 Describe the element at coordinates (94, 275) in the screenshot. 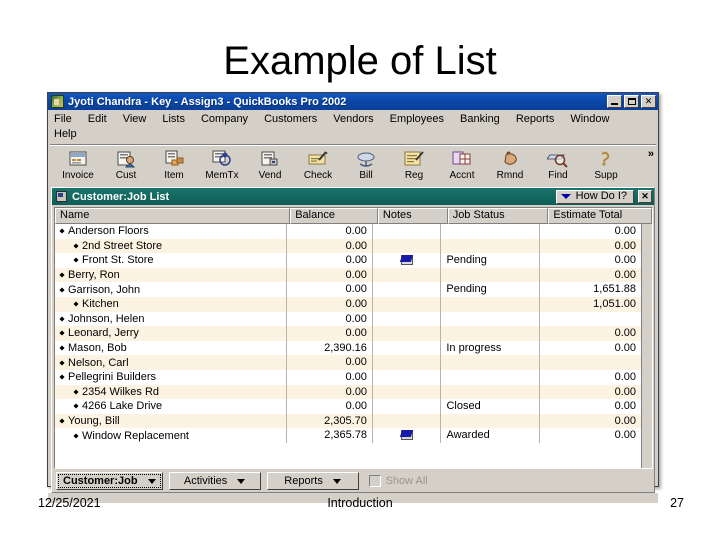

I see `cell-name-text: Berry, Ron` at that location.